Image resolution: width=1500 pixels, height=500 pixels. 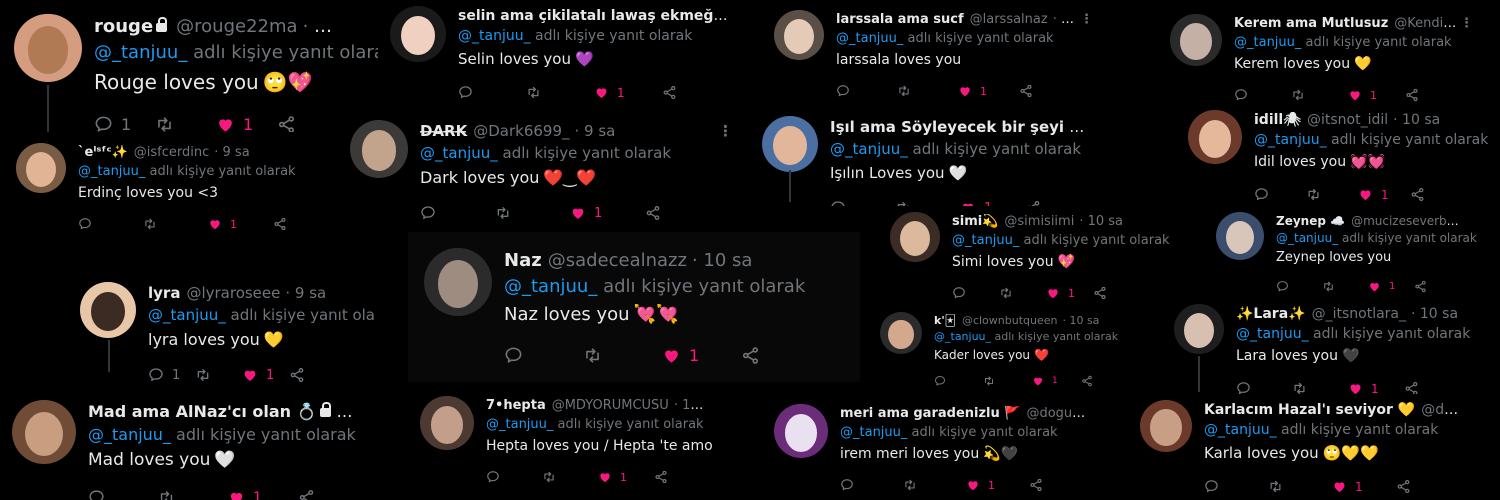 I want to click on display-name: Işıl ama Söyleyecek bir şeyi yok, so click(x=960, y=127).